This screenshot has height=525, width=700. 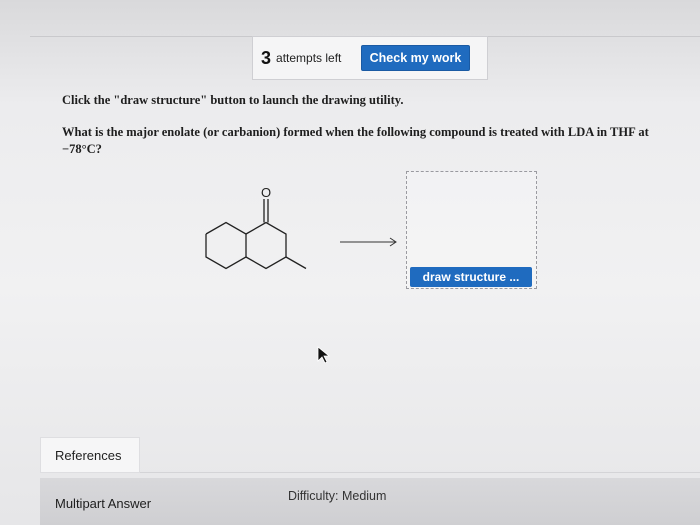 I want to click on references-tab: References, so click(x=90, y=455).